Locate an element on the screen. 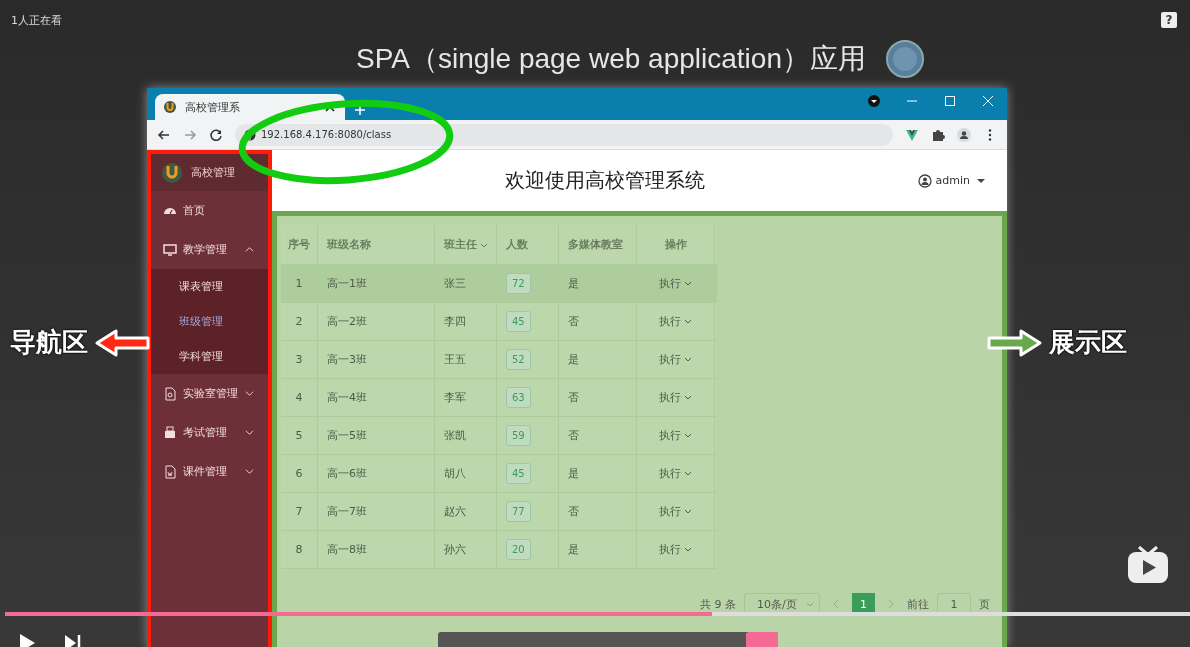 This screenshot has width=1190, height=647. close-icon is located at coordinates (988, 101).